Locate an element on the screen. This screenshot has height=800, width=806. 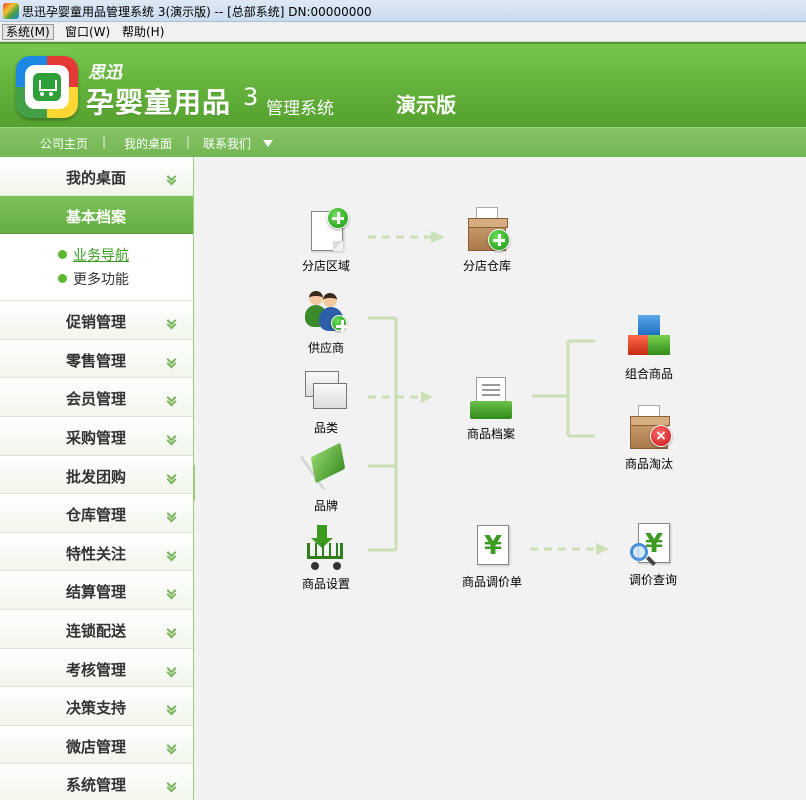
brand-company: 思迅 is located at coordinates (105, 73).